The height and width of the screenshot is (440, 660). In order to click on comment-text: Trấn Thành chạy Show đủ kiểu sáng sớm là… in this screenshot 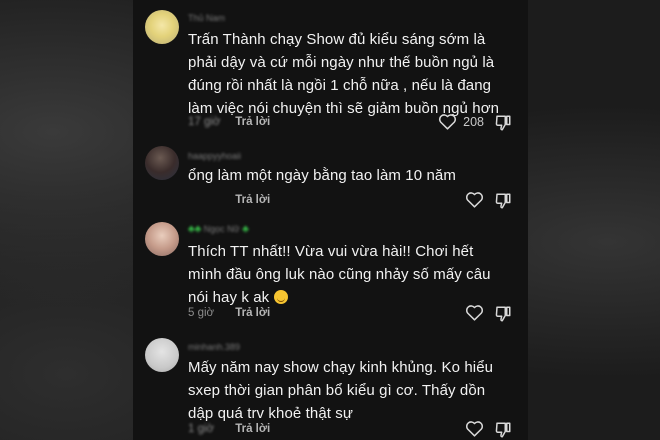, I will do `click(353, 74)`.